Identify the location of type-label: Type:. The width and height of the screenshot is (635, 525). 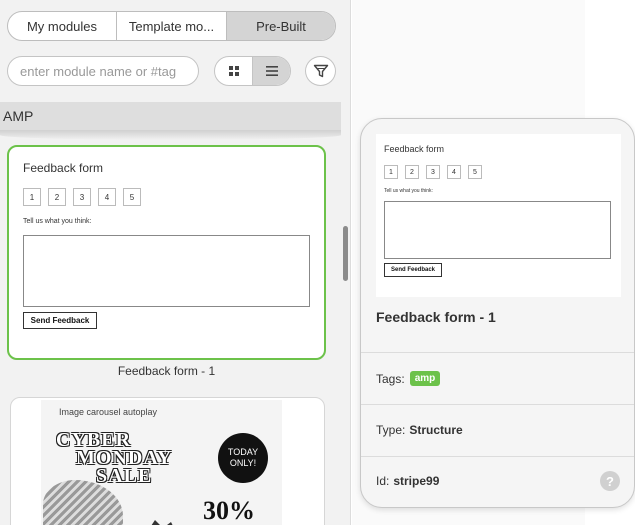
(391, 430).